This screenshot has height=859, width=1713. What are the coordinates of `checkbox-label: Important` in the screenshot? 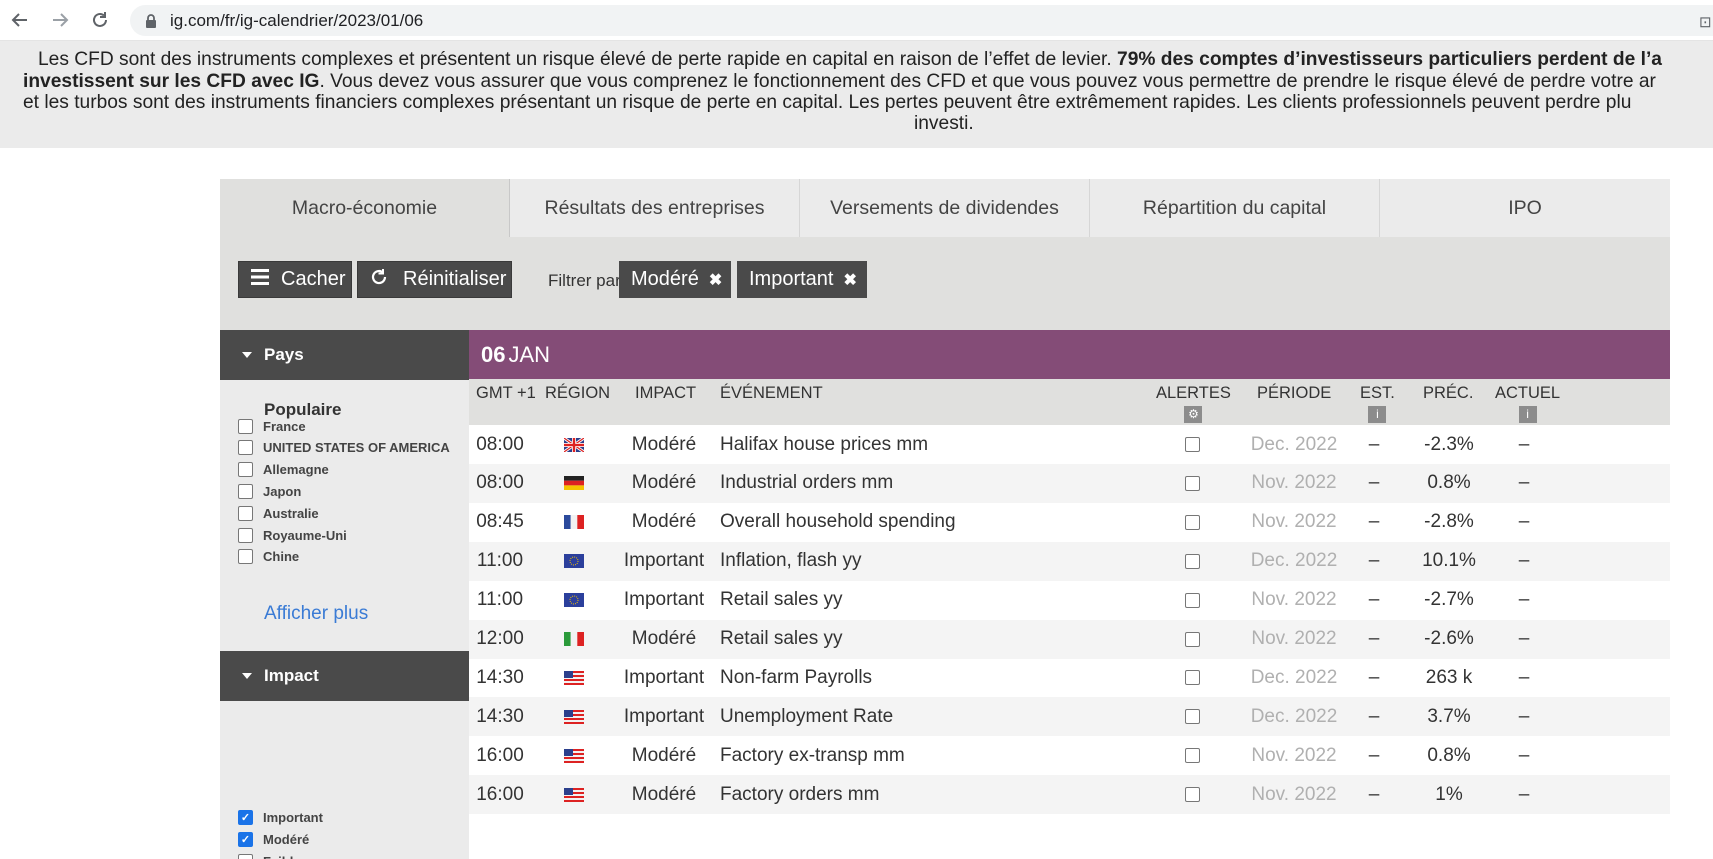 It's located at (293, 817).